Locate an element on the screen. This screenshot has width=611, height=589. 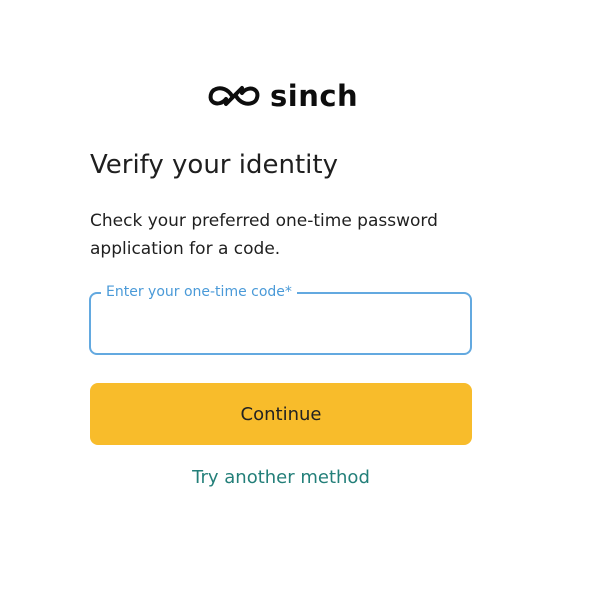
try-another-method-link: Try another method is located at coordinates (281, 478).